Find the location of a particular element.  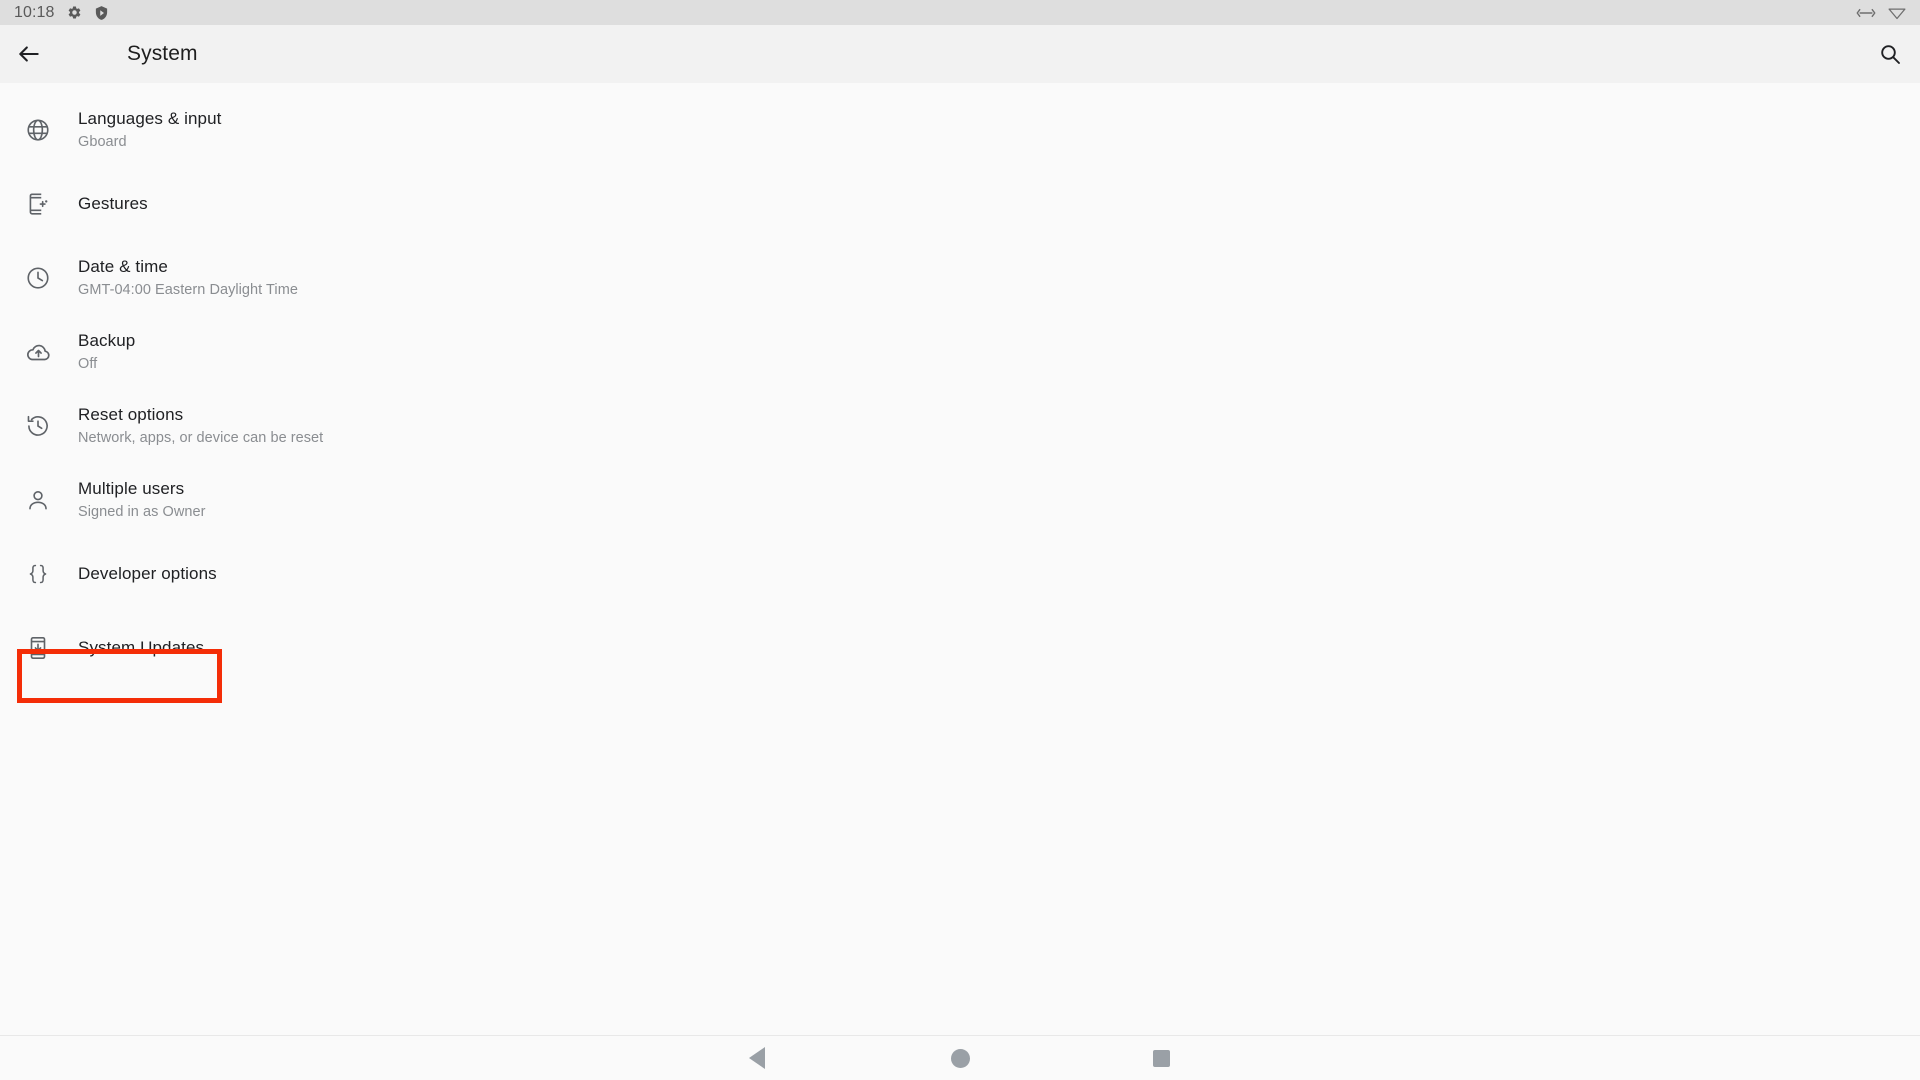

settings-item-text: Languages & input Gboard is located at coordinates (150, 130).